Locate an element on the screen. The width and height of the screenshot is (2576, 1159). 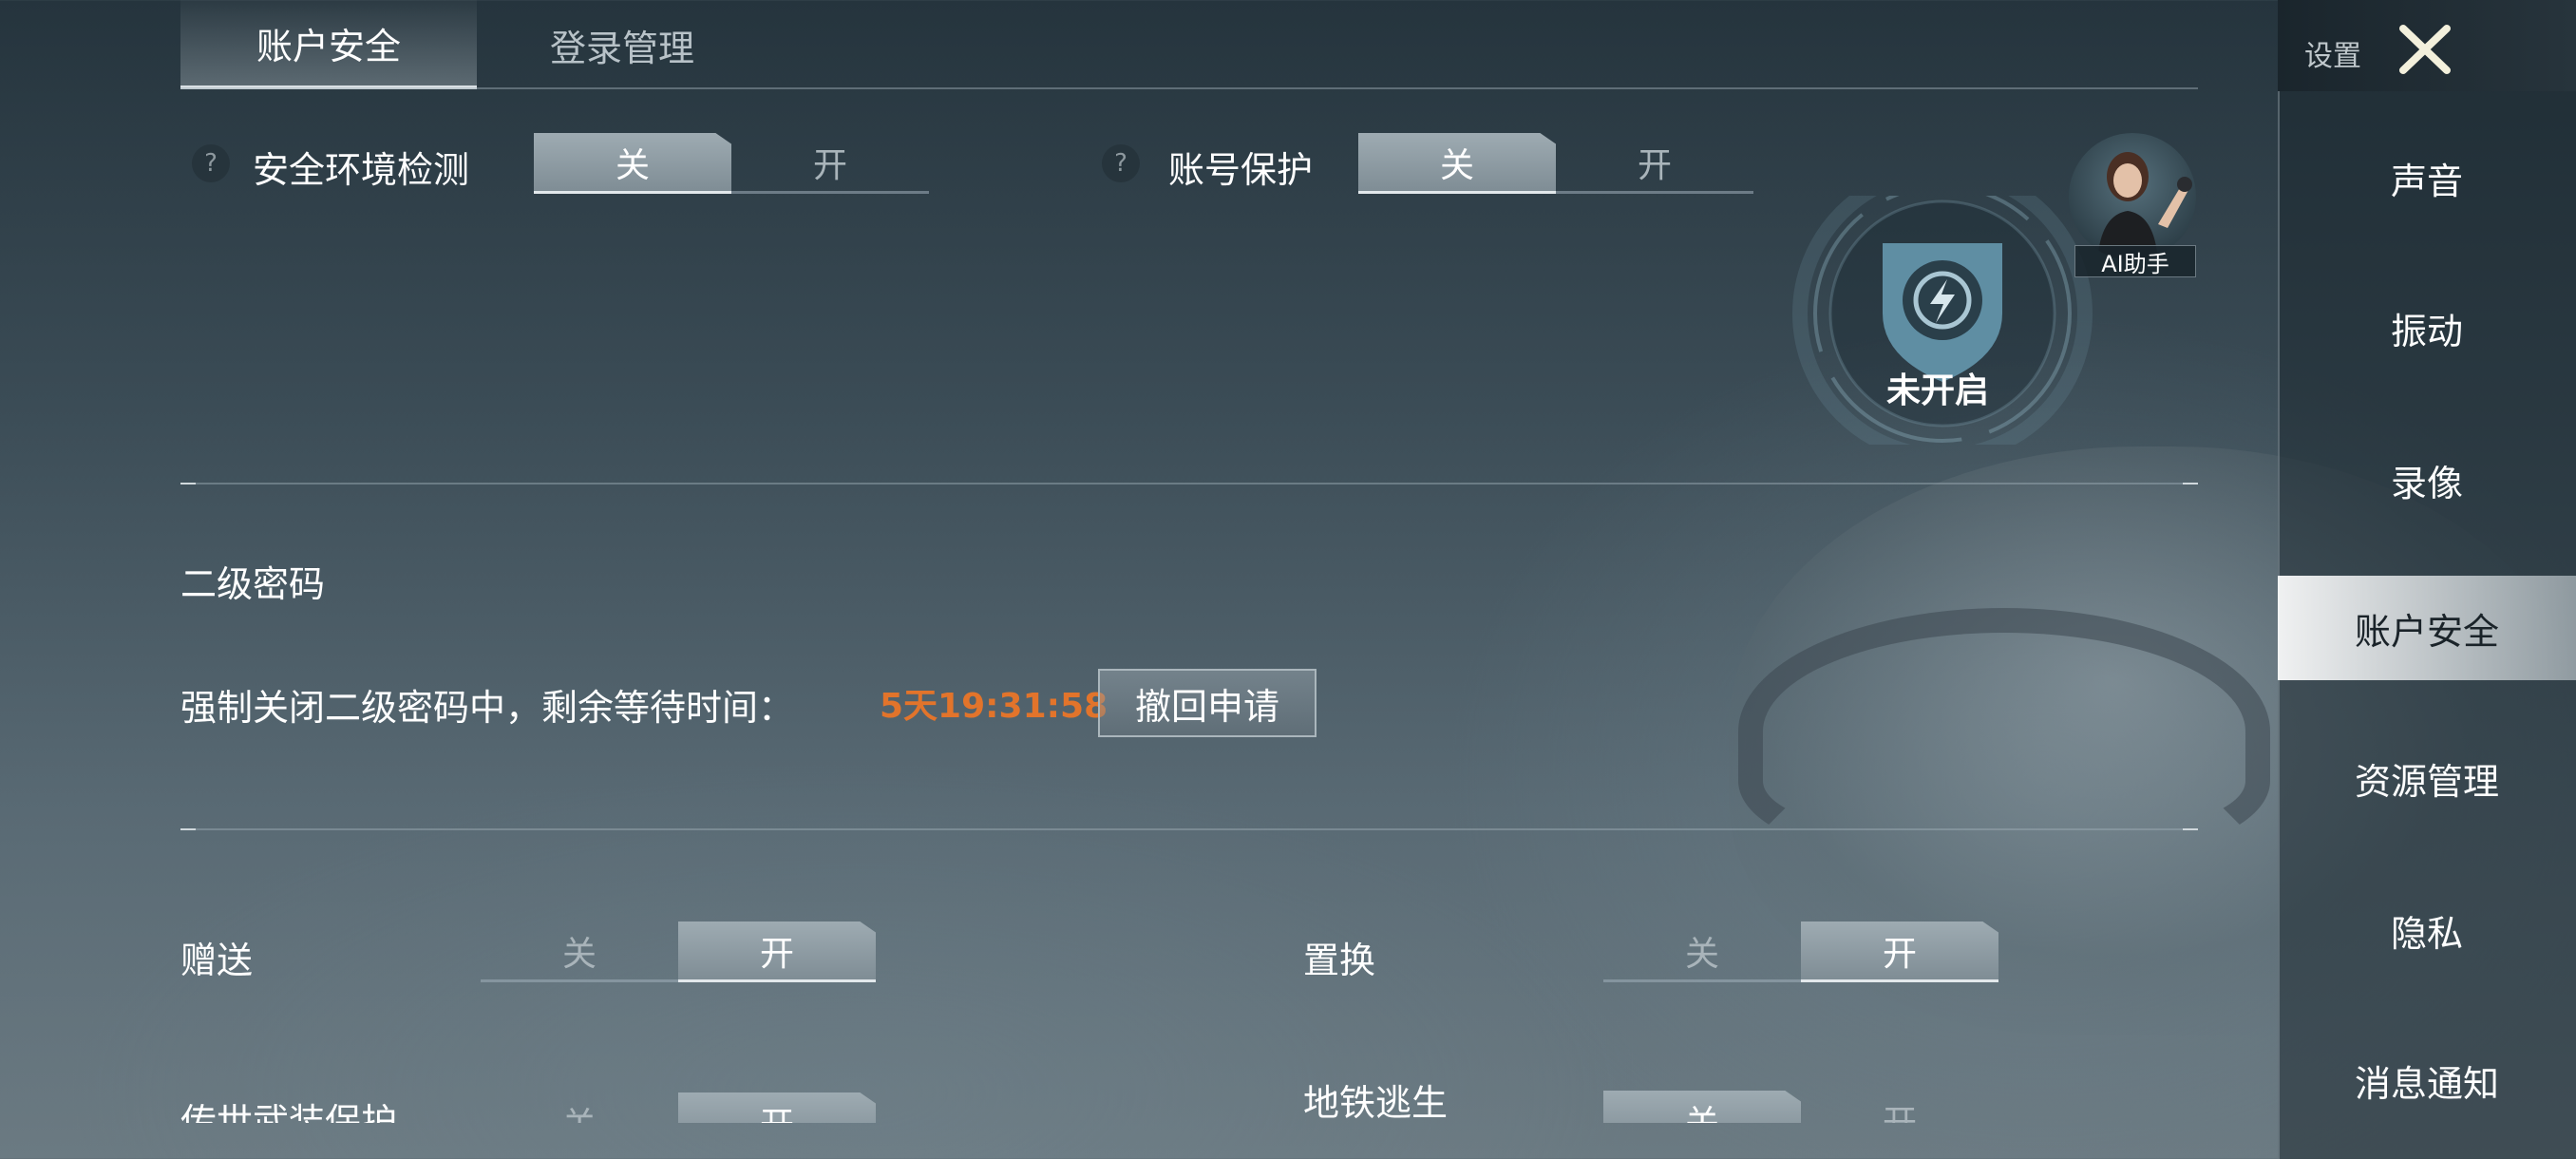
withdraw-request-button: 撤回申请 is located at coordinates (1207, 703).